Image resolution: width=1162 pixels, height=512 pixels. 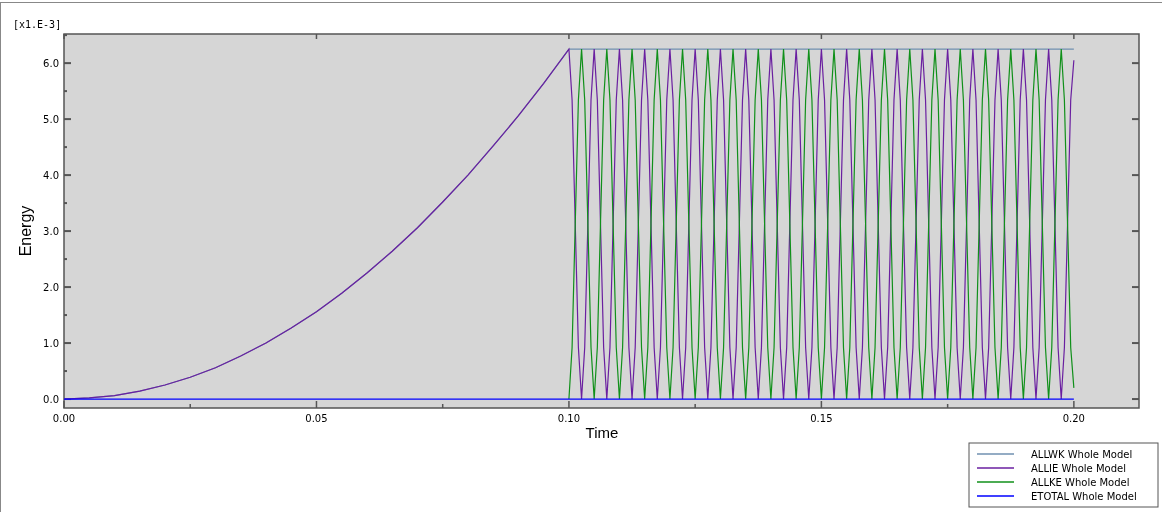 I want to click on x-tick-label: 0.05, so click(x=316, y=418).